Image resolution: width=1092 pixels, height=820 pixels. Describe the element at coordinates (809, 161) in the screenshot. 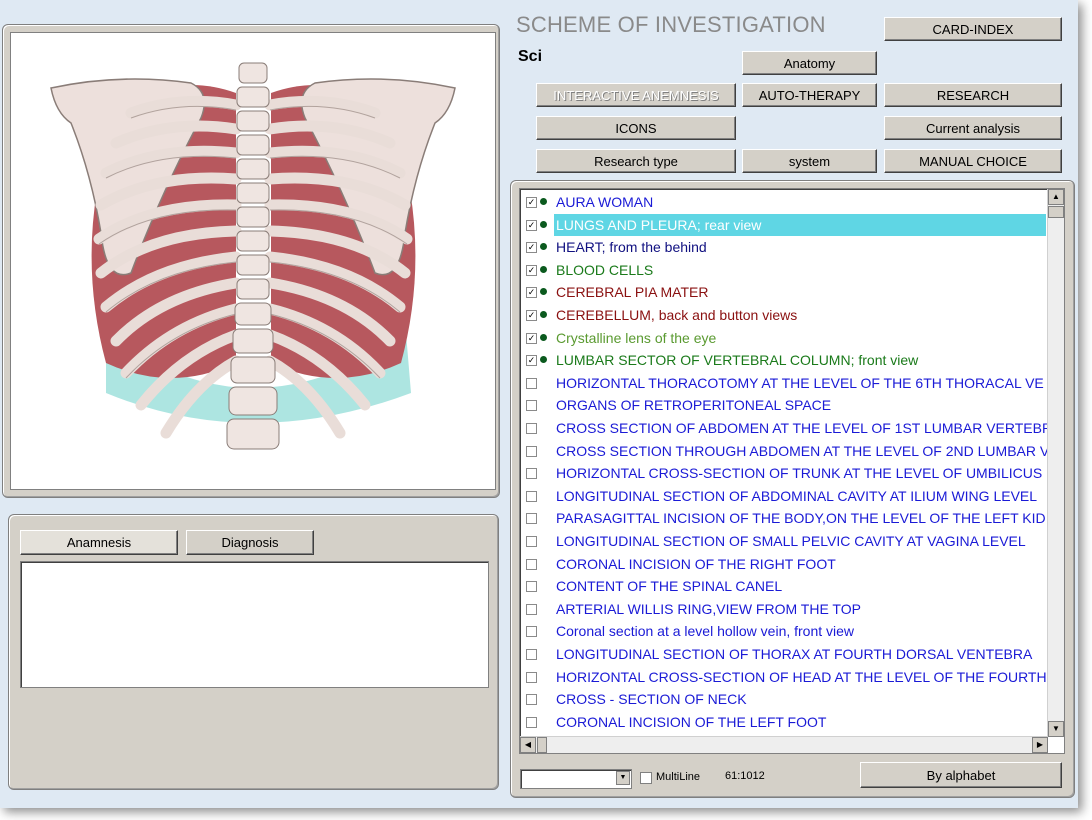

I see `system-button: system` at that location.